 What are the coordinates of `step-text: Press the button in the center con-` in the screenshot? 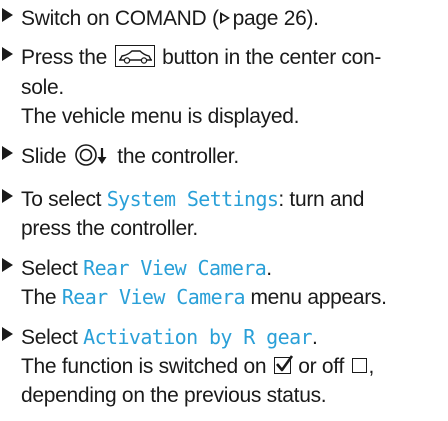 It's located at (201, 57).